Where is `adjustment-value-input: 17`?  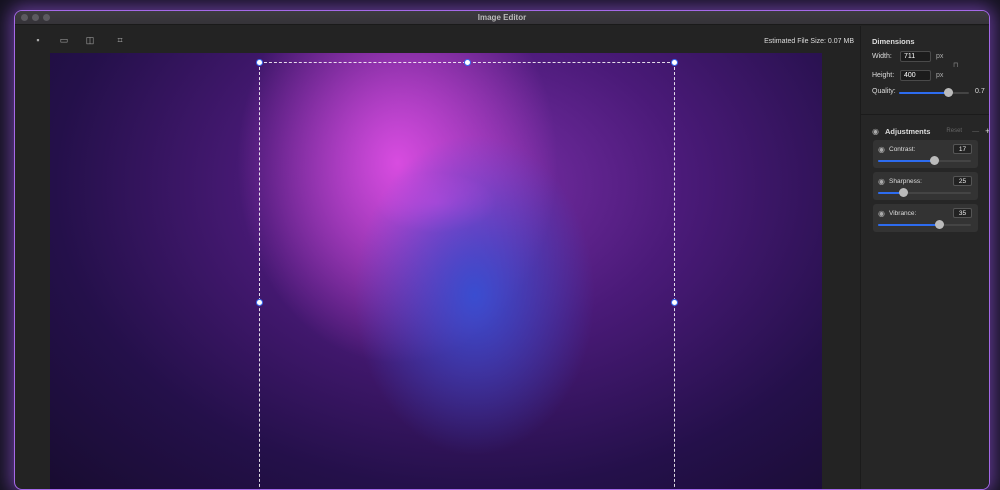
adjustment-value-input: 17 is located at coordinates (962, 149).